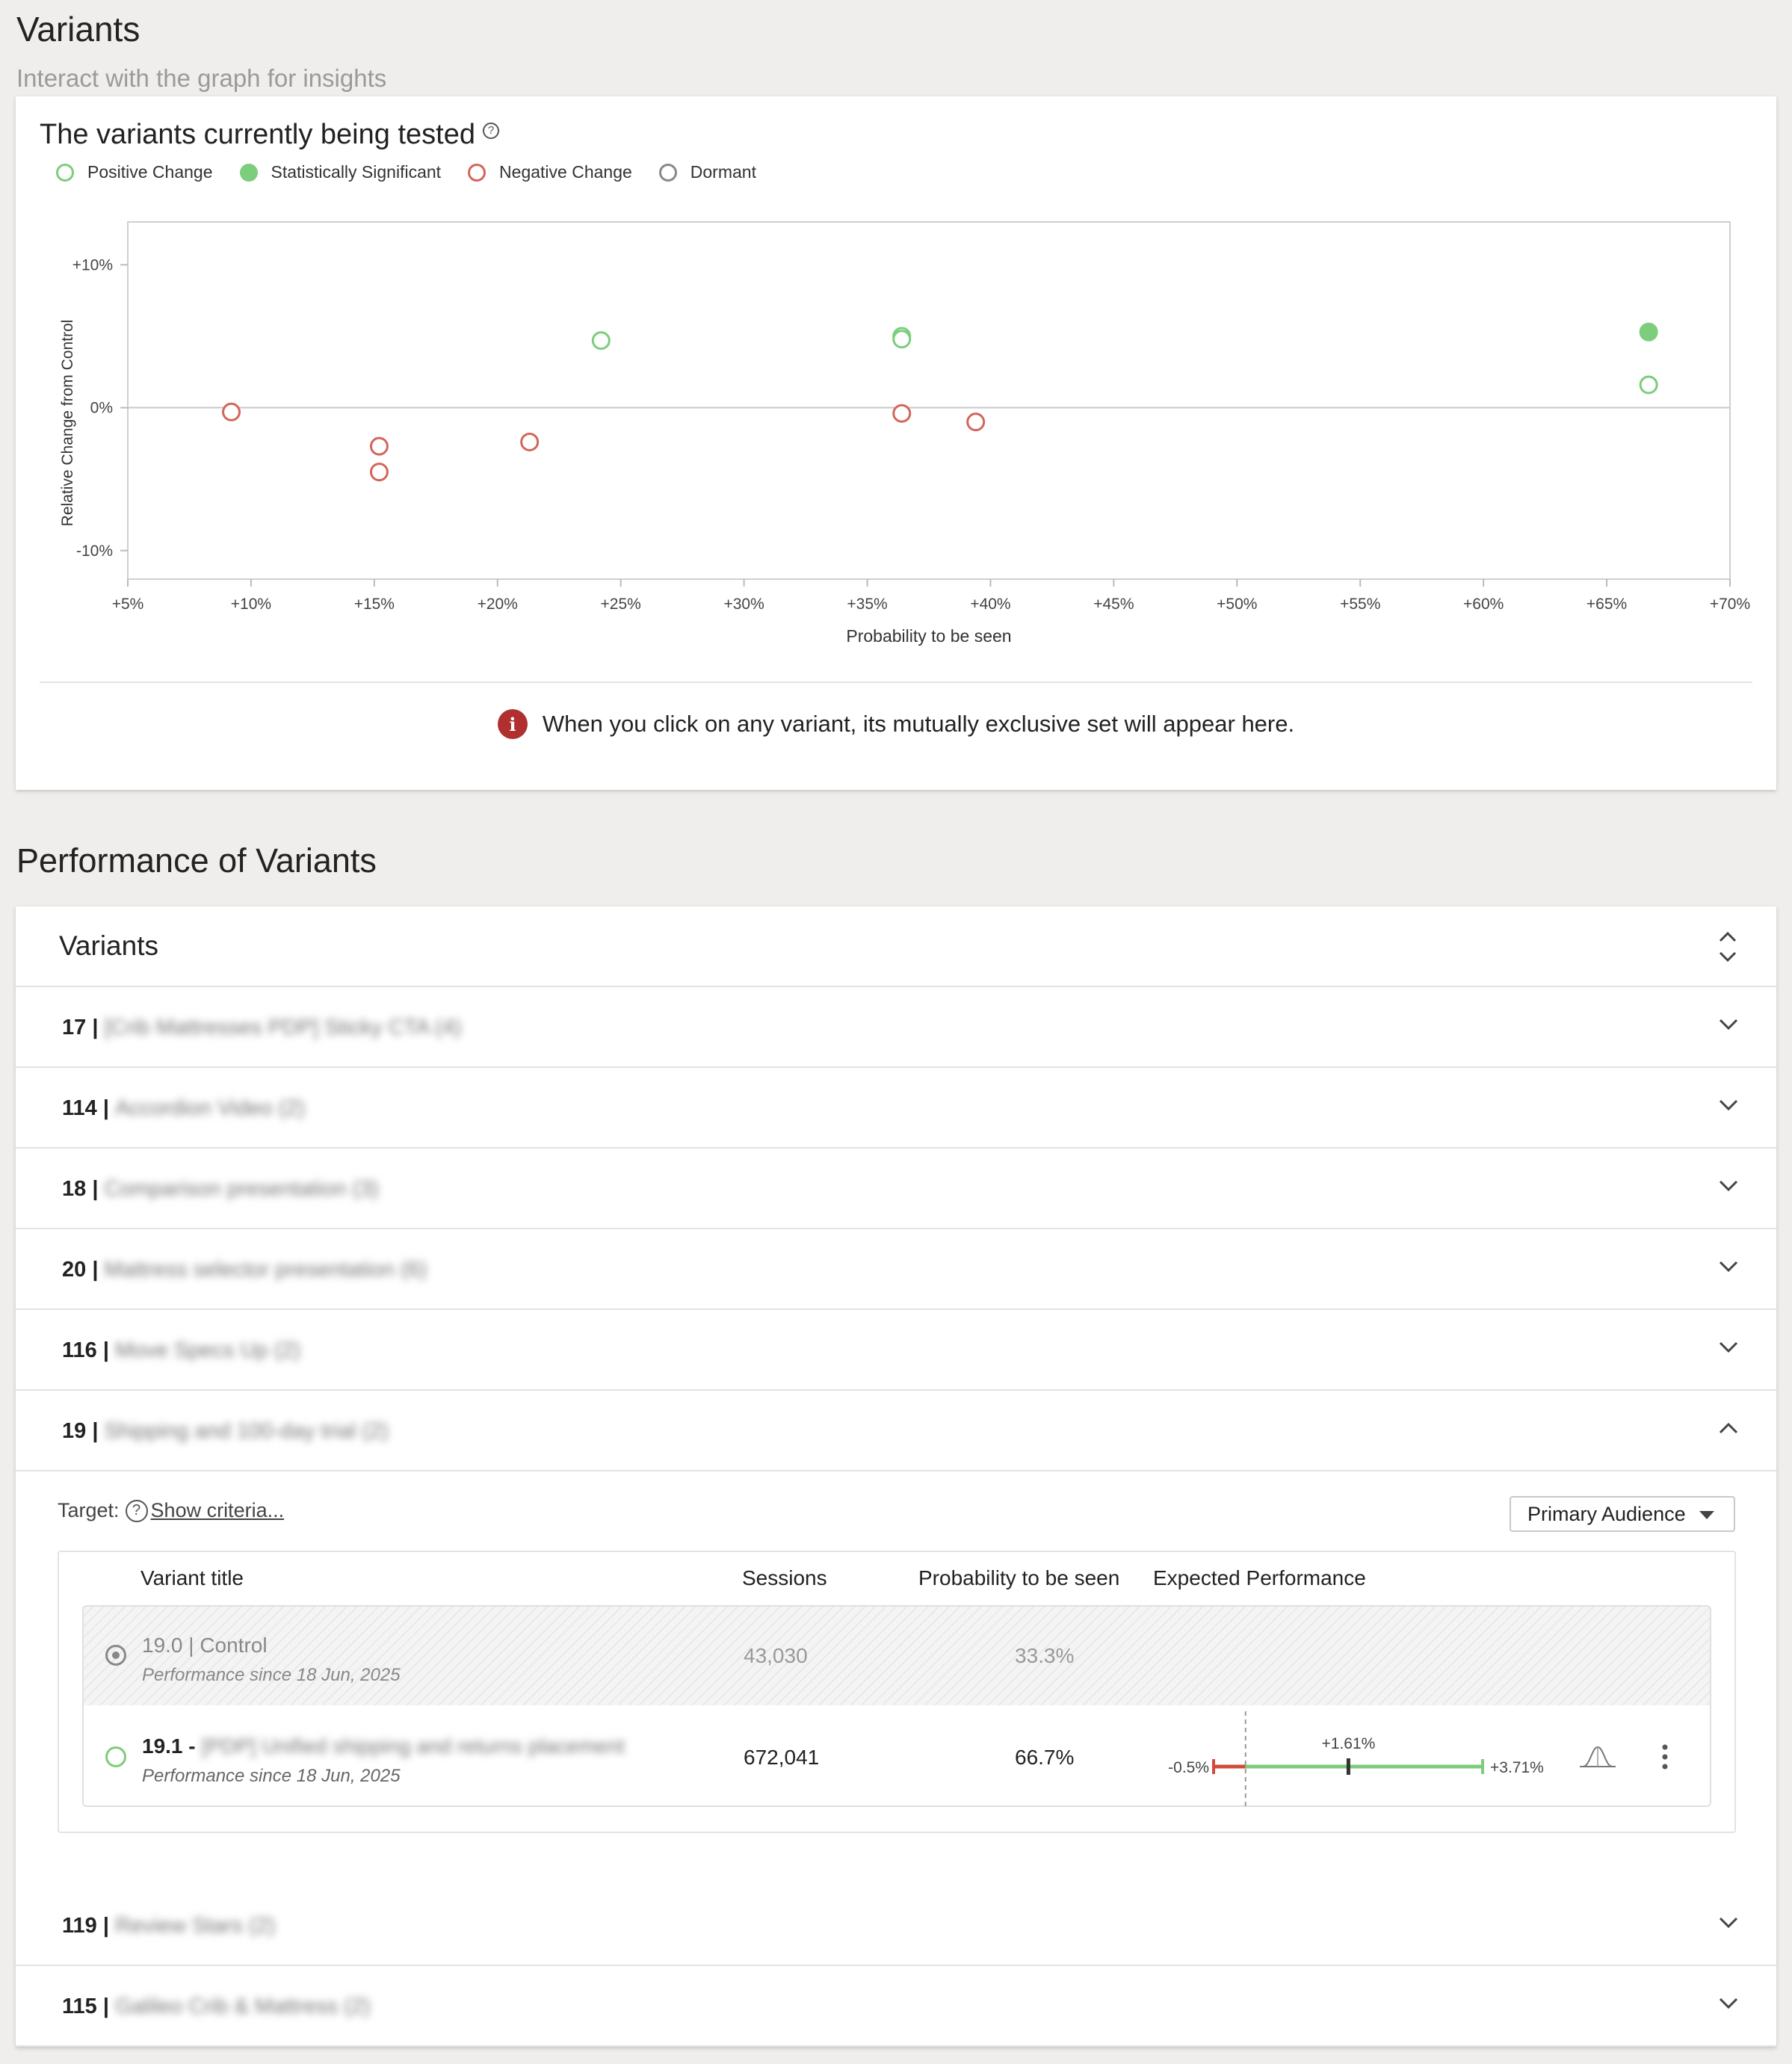  I want to click on variant-group-row: 18 | Comparison presentation (3), so click(896, 1189).